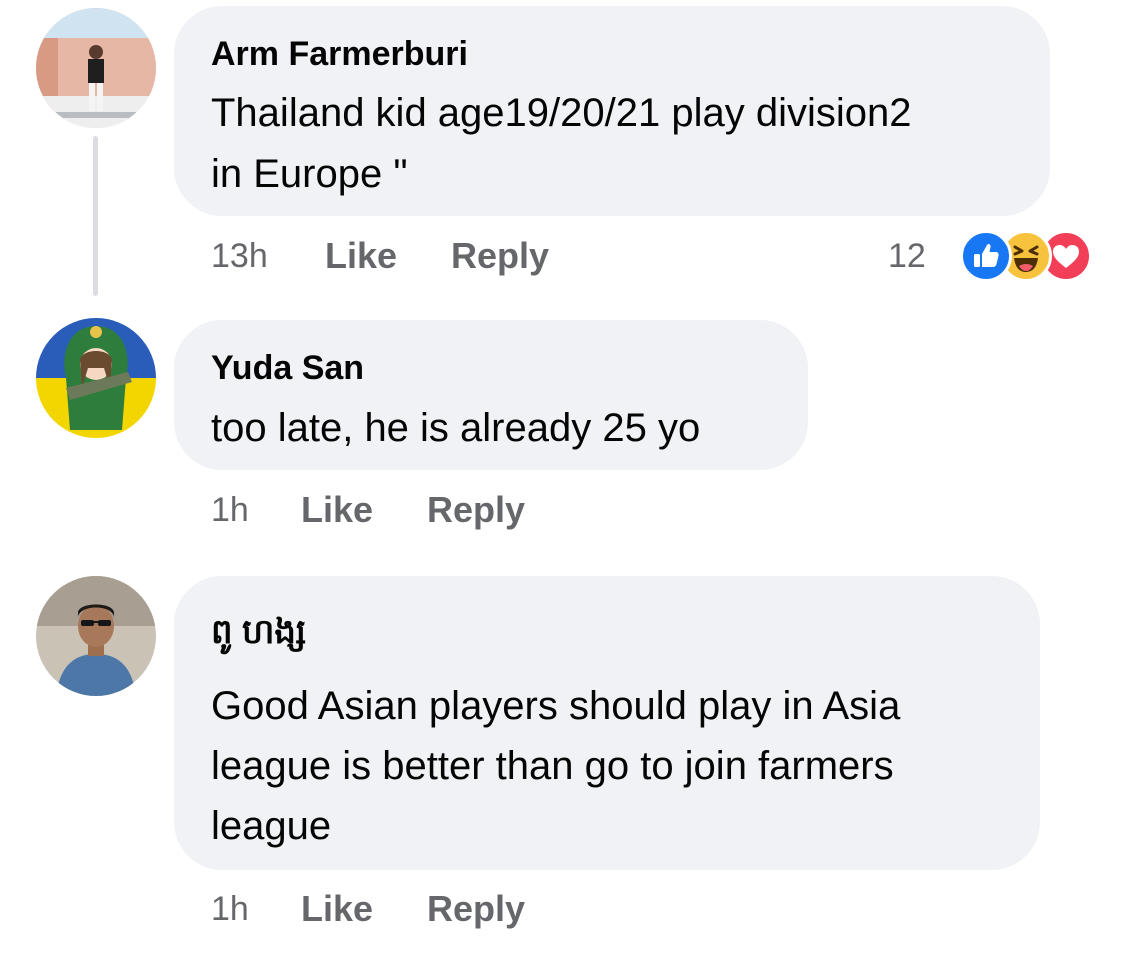 The image size is (1125, 971). Describe the element at coordinates (986, 256) in the screenshot. I see `like-reaction-icon` at that location.